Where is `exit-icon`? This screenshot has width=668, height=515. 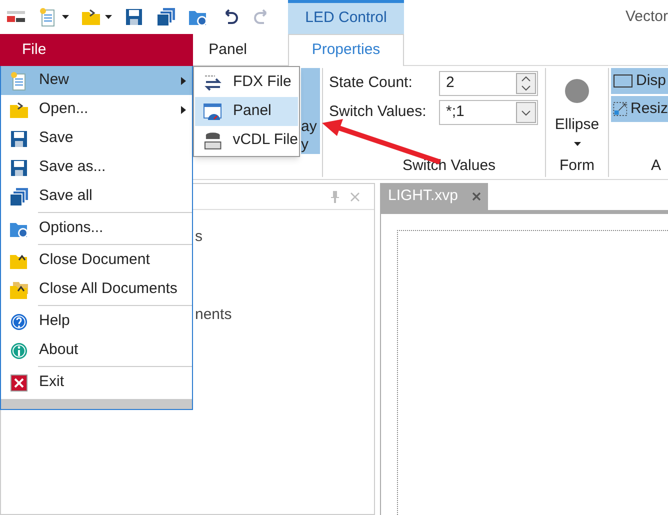 exit-icon is located at coordinates (19, 382).